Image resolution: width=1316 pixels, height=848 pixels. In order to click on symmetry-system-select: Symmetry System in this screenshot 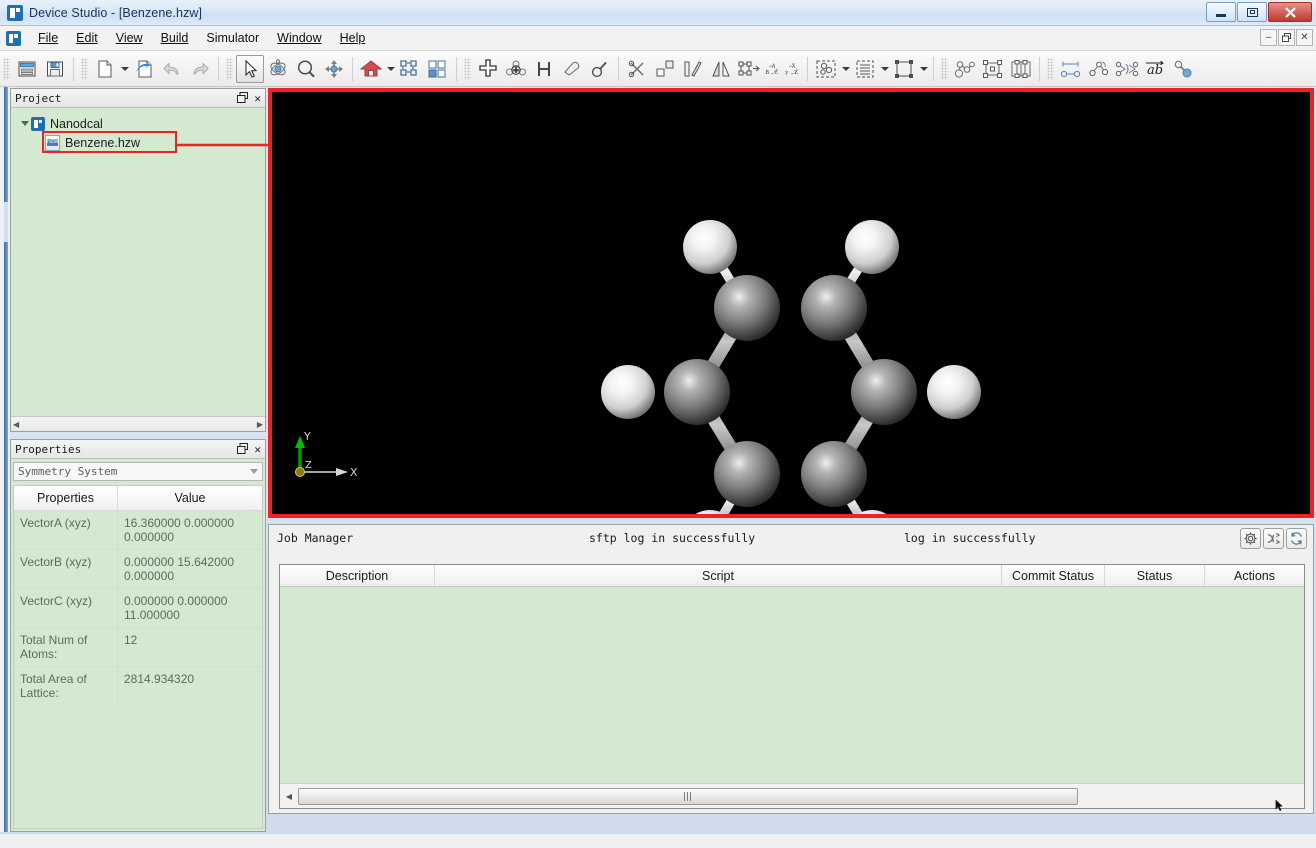, I will do `click(138, 471)`.